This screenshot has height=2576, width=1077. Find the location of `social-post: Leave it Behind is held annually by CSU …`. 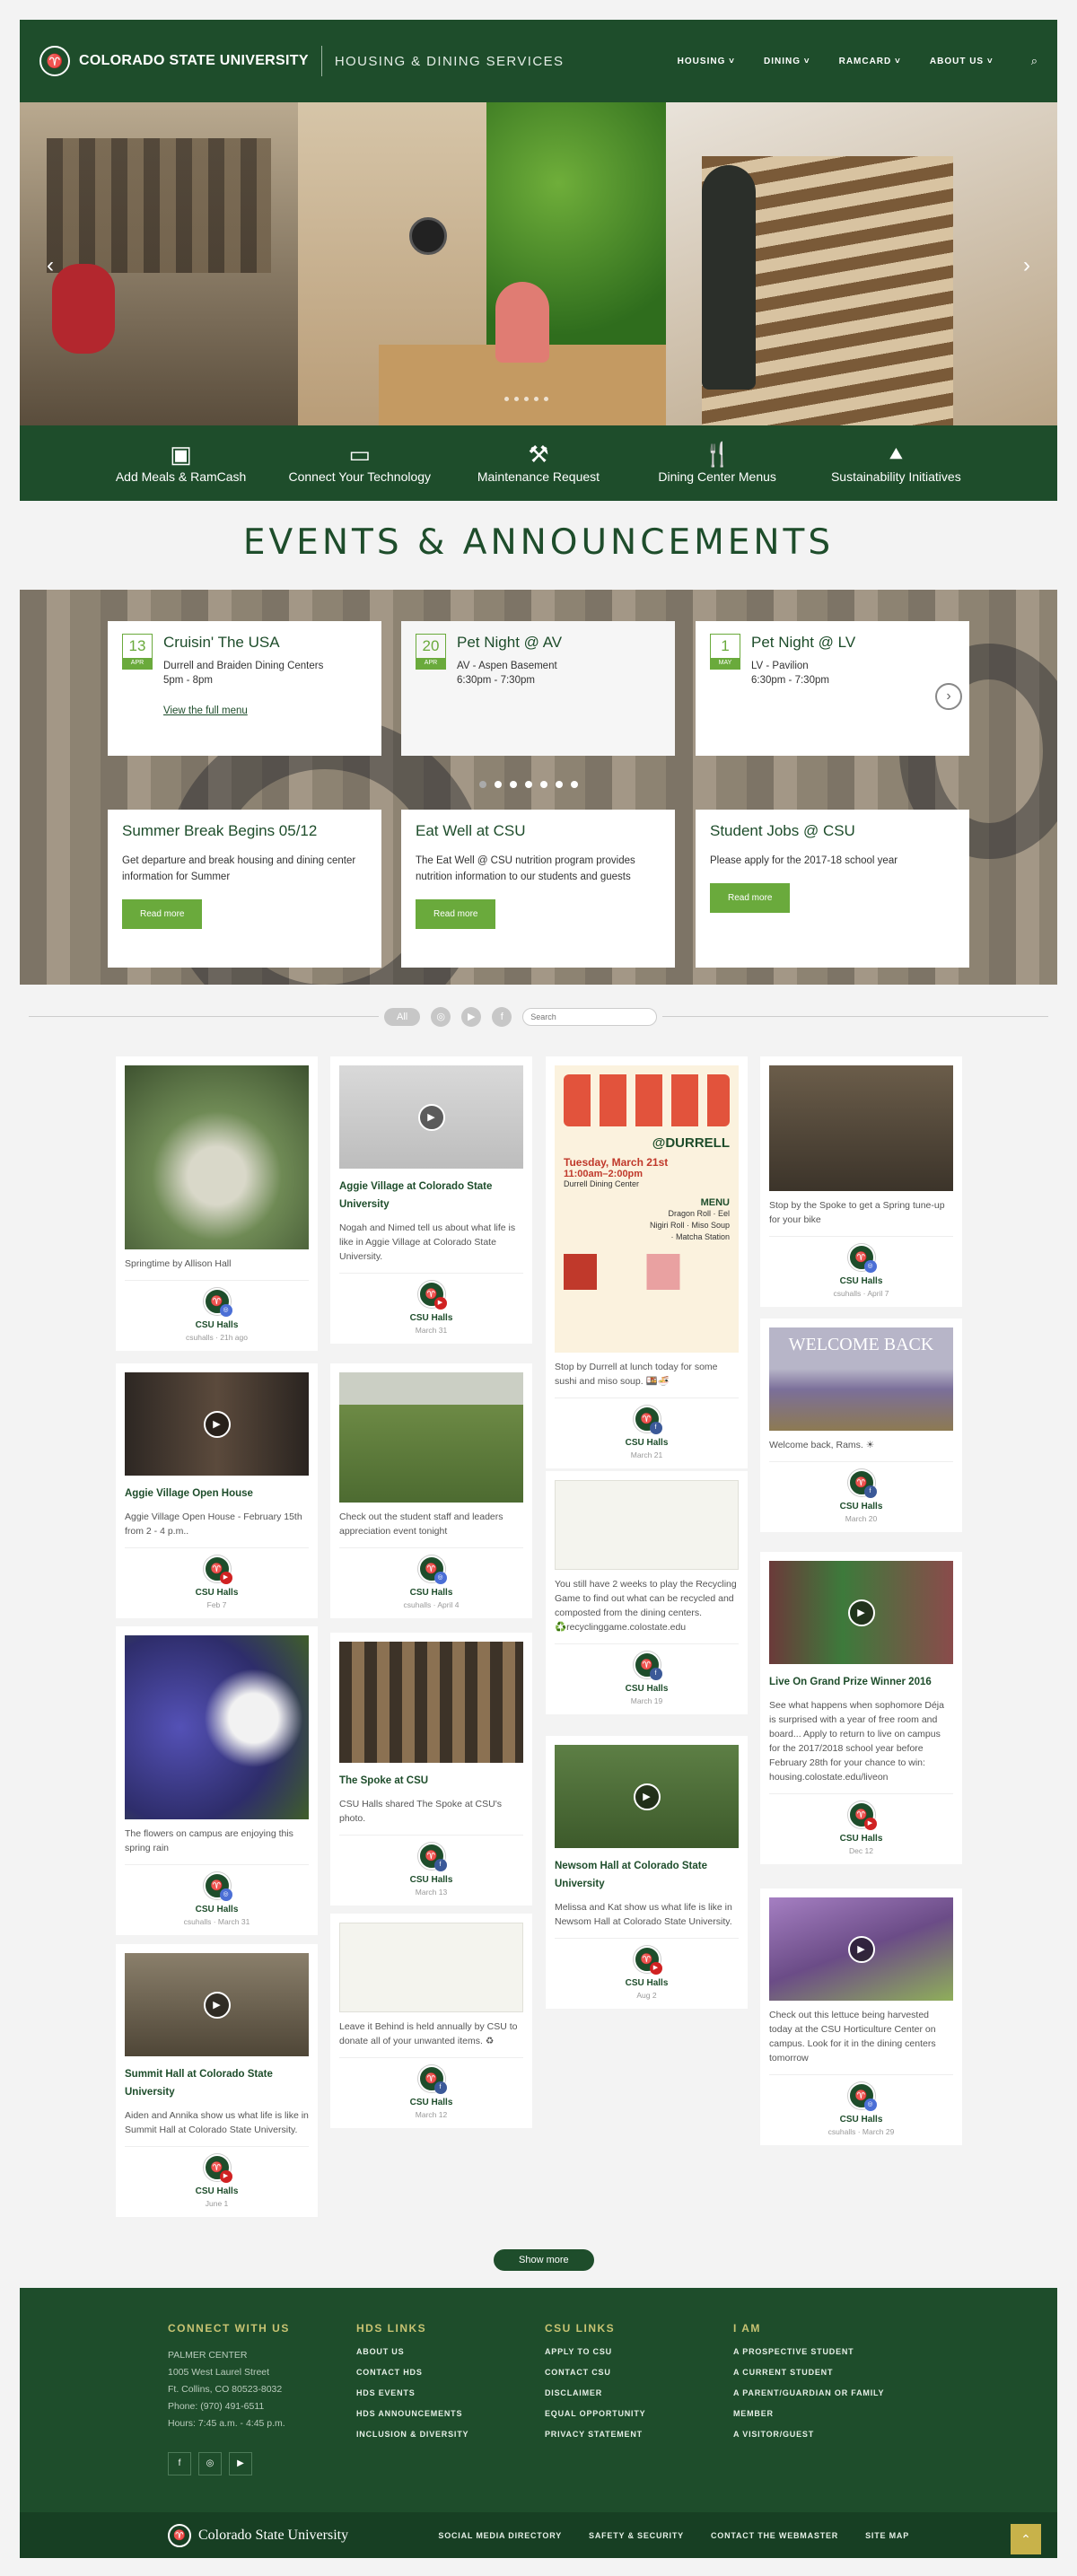

social-post: Leave it Behind is held annually by CSU … is located at coordinates (431, 2021).